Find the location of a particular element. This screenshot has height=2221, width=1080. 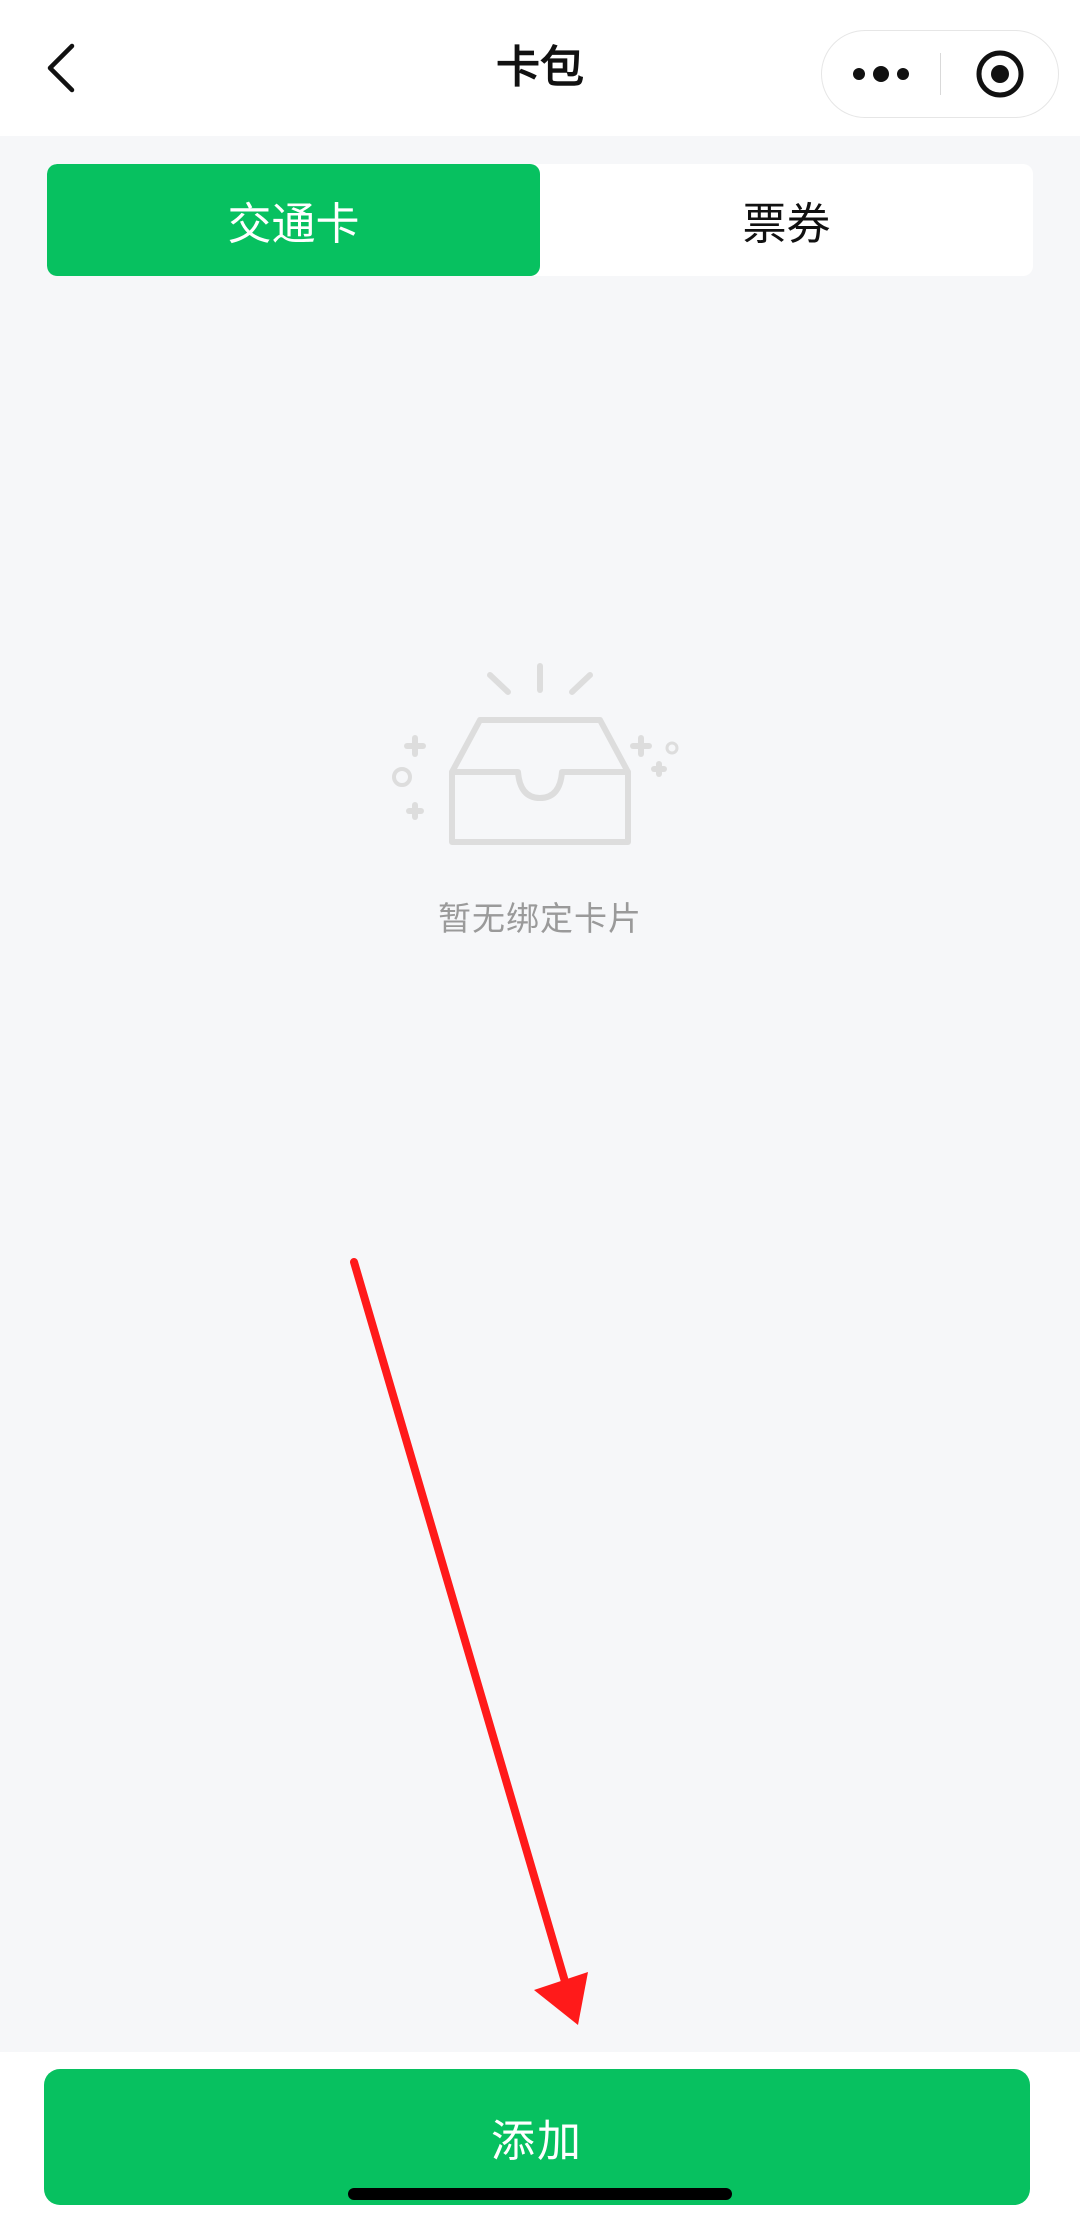

empty-box-icon is located at coordinates (535, 754).